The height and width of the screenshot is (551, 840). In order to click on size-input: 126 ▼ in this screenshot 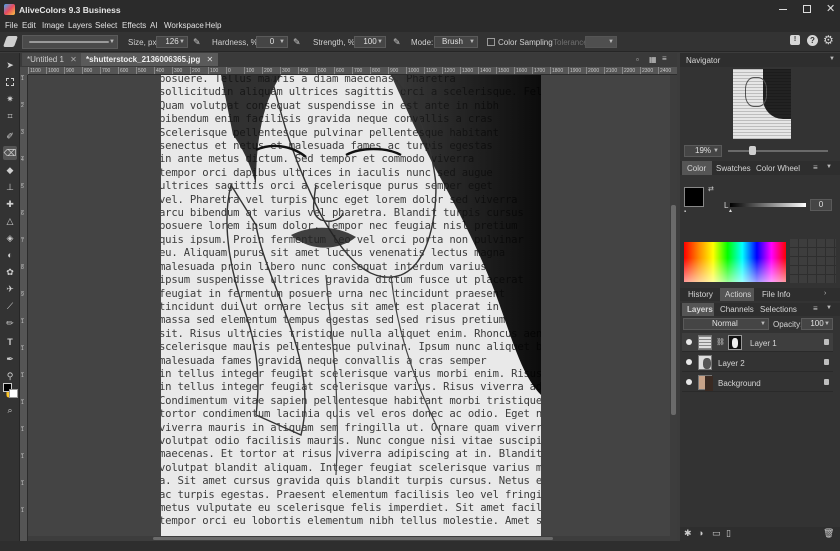, I will do `click(172, 42)`.